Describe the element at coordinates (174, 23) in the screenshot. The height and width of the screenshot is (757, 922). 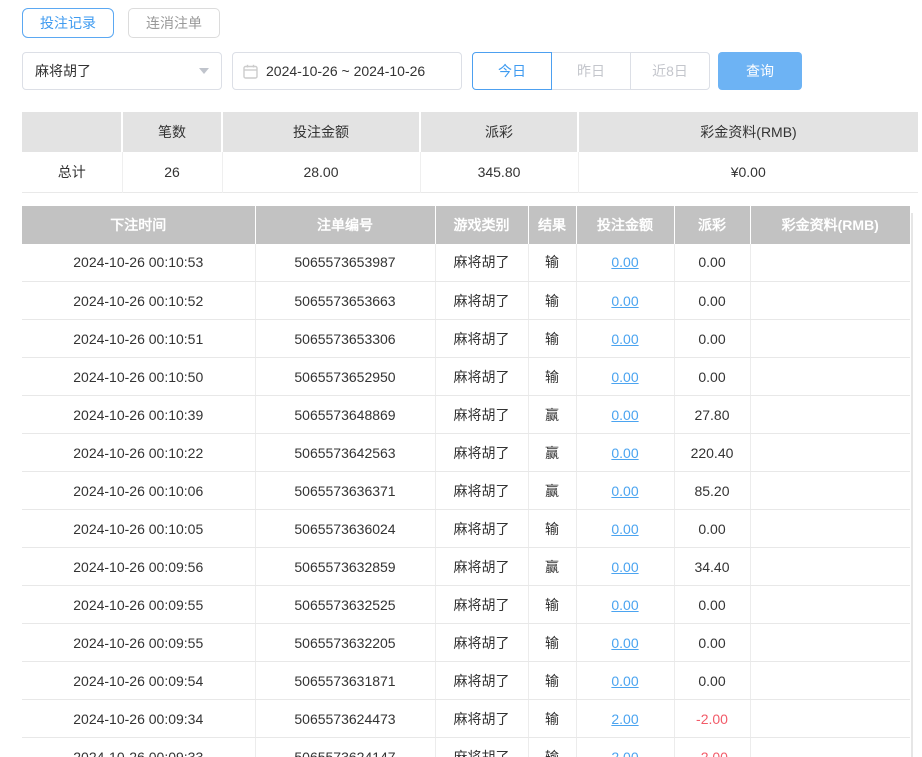
I see `tab-cascading-orders: 连消注单` at that location.